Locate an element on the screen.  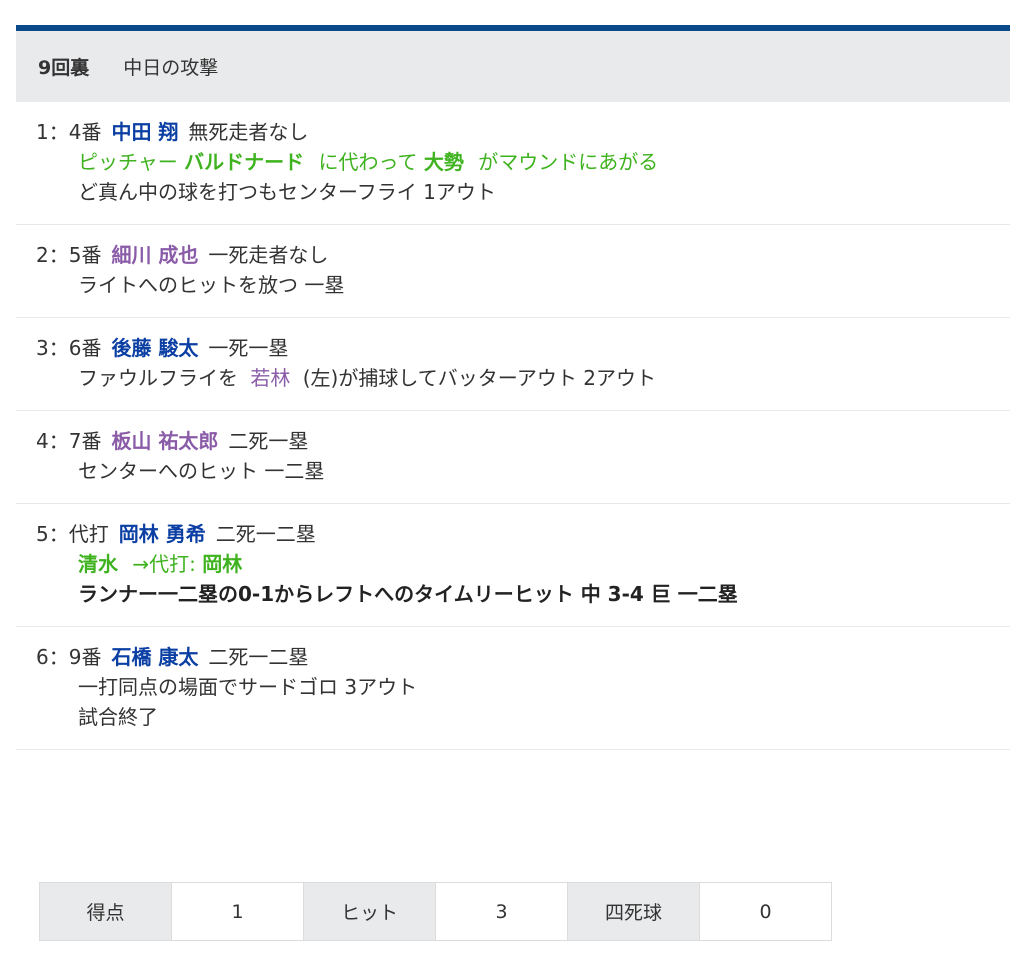
batter-order: 2：5番 is located at coordinates (69, 255).